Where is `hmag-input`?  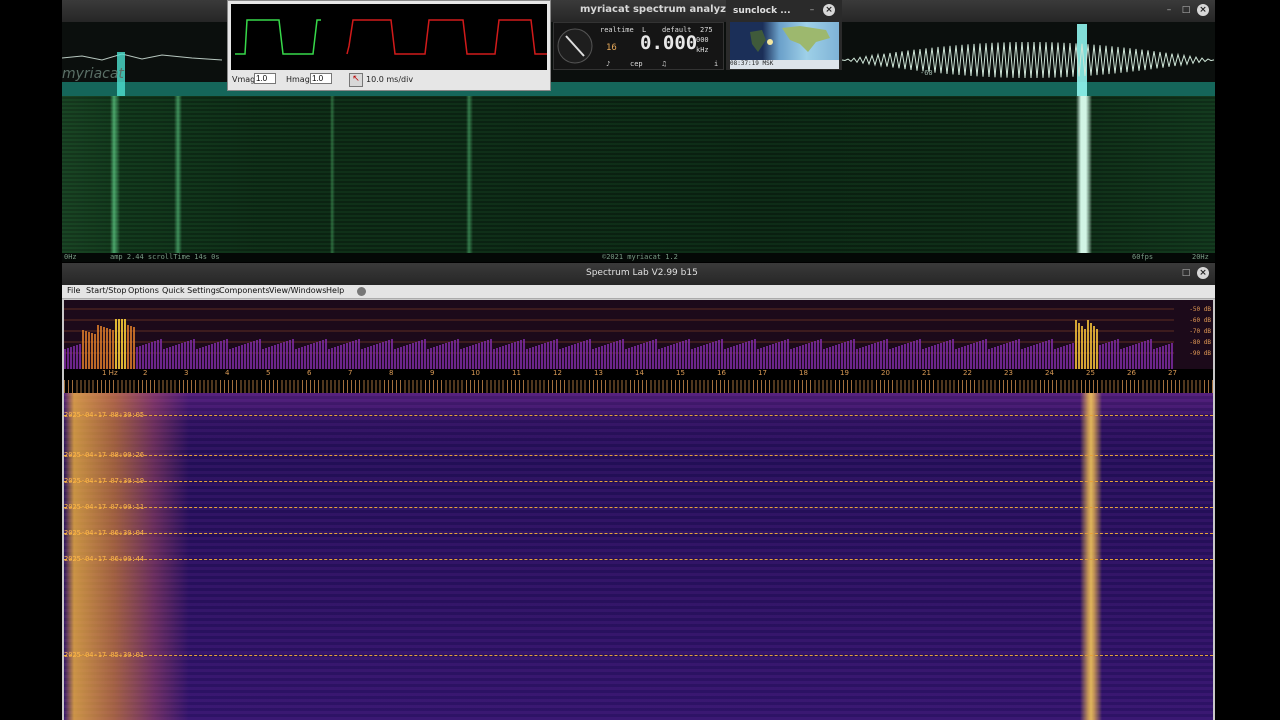
hmag-input is located at coordinates (321, 78).